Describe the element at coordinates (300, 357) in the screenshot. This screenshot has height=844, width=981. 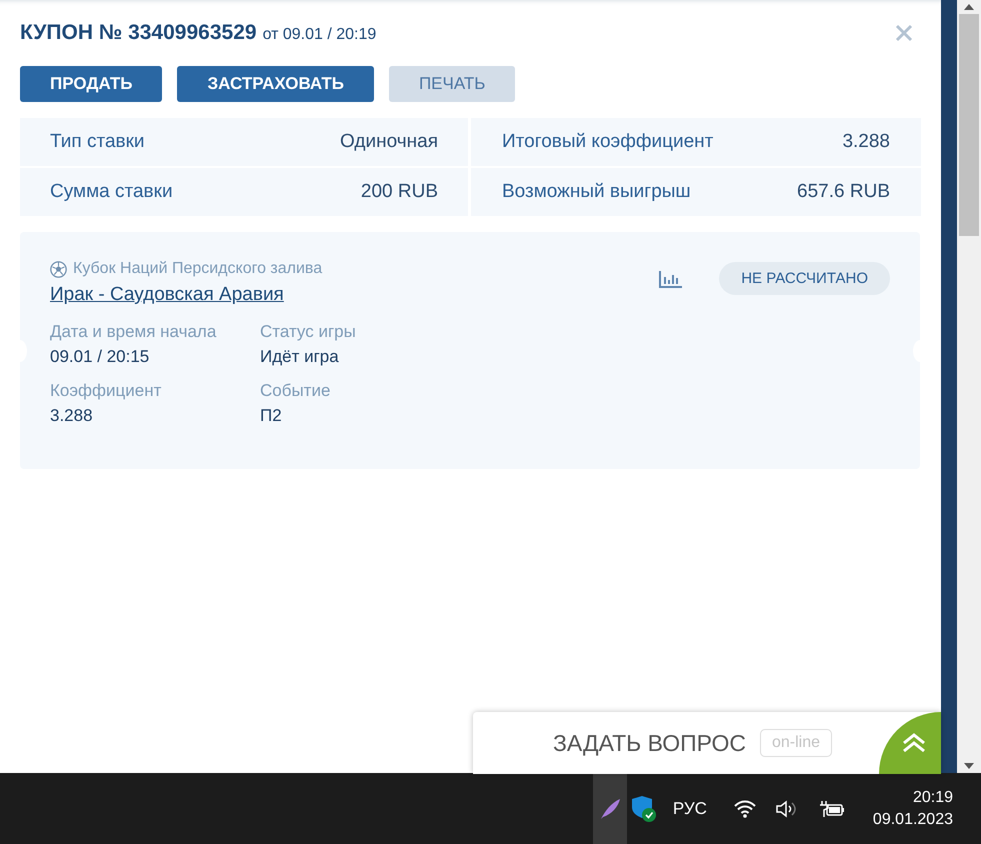
I see `field-value: Идёт игра` at that location.